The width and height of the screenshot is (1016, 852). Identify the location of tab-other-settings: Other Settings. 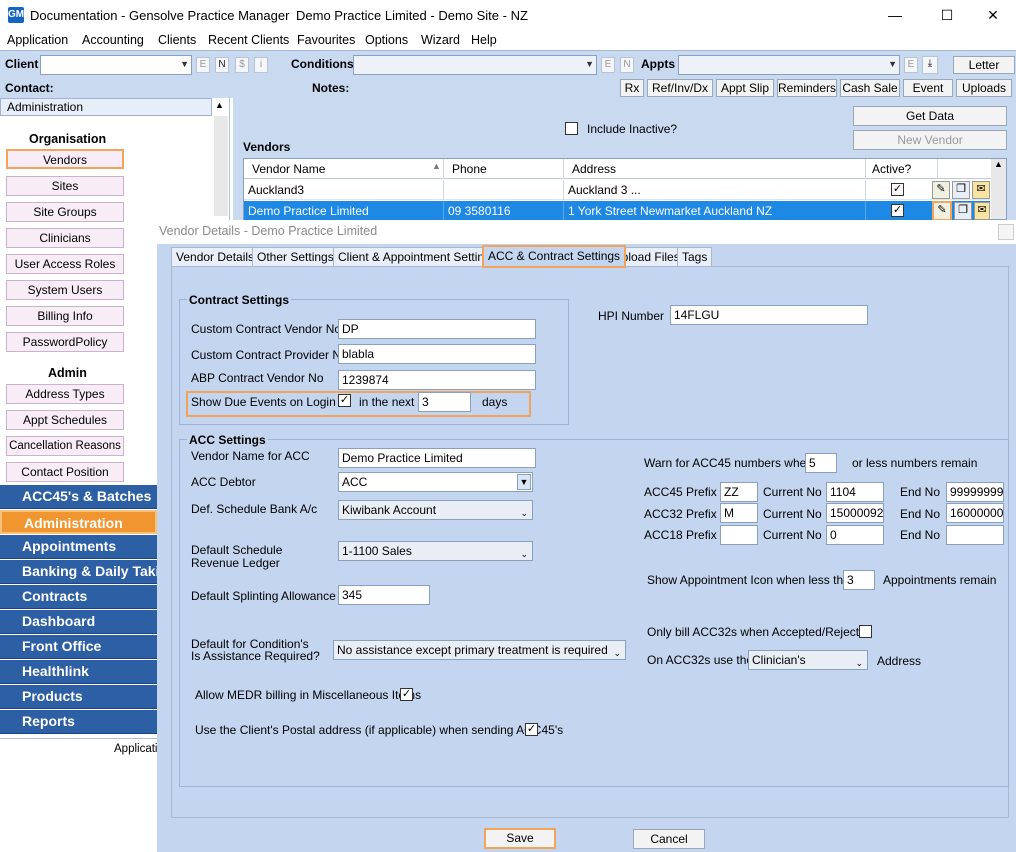
(295, 257).